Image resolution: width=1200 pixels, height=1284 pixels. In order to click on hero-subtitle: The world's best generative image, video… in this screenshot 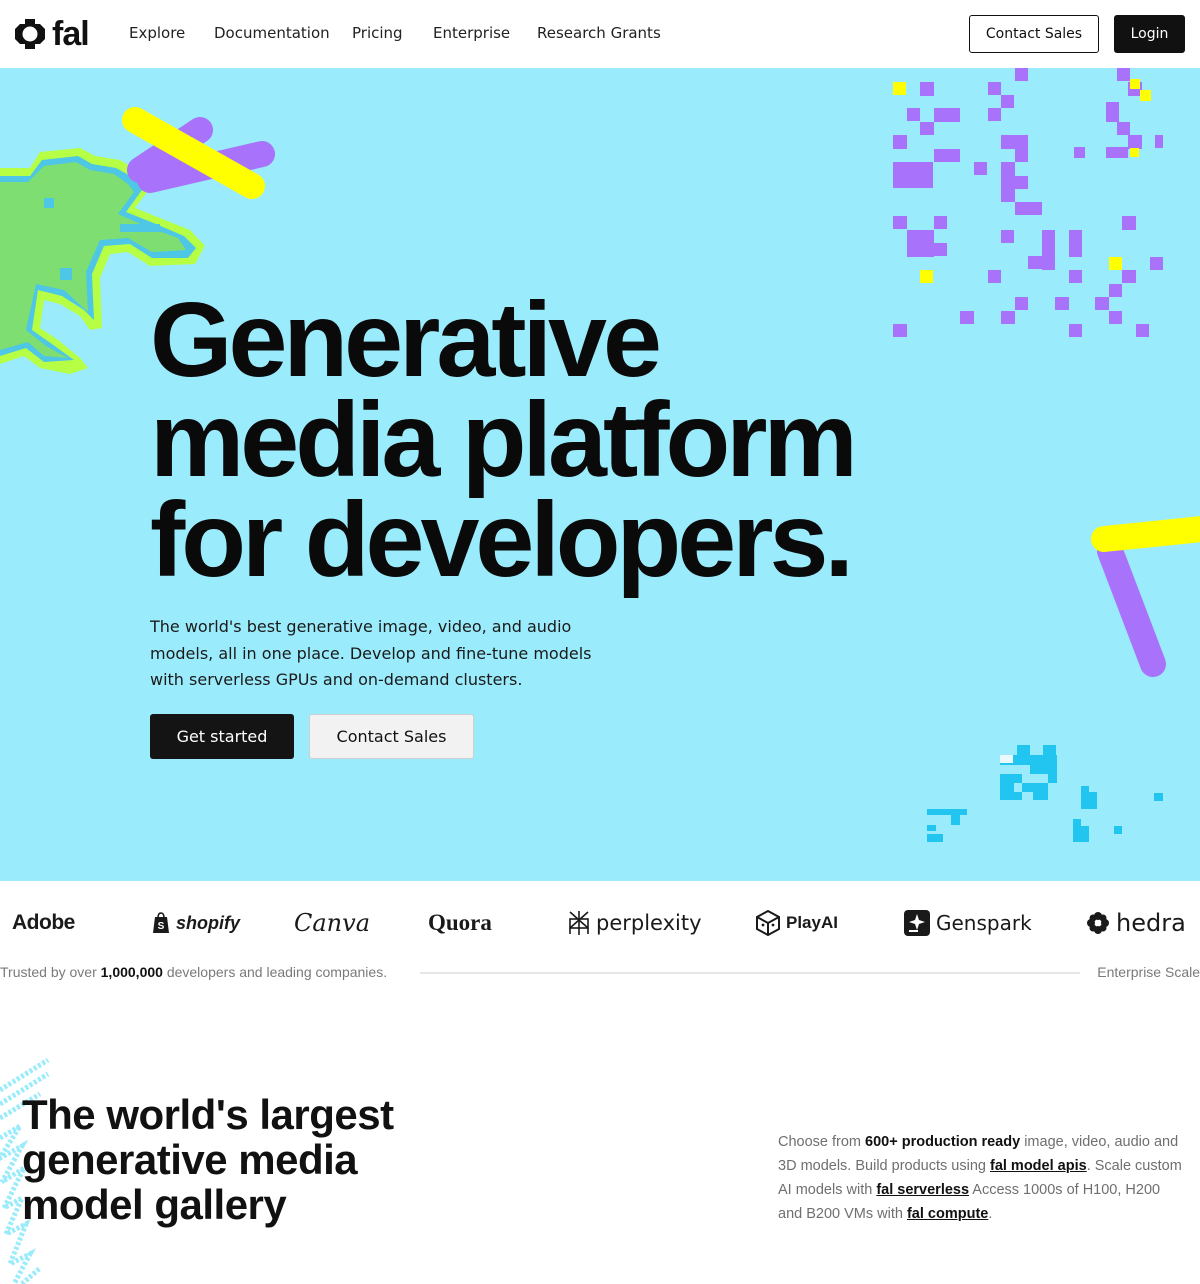, I will do `click(371, 653)`.